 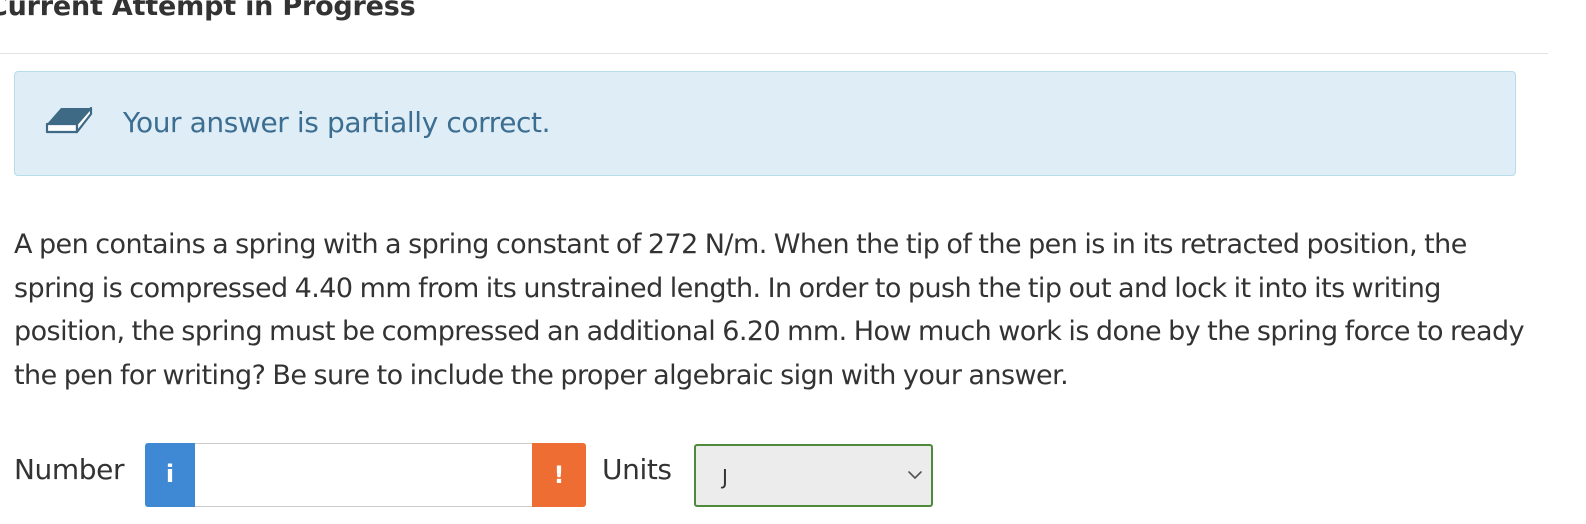 What do you see at coordinates (337, 122) in the screenshot?
I see `feedback-message: Your answer is partially correct.` at bounding box center [337, 122].